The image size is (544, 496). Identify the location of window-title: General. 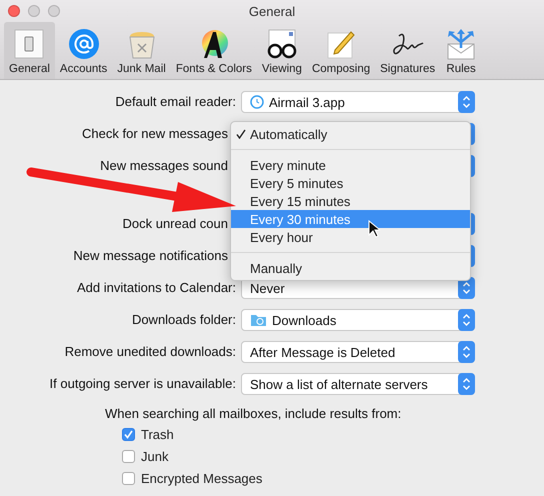
(272, 11).